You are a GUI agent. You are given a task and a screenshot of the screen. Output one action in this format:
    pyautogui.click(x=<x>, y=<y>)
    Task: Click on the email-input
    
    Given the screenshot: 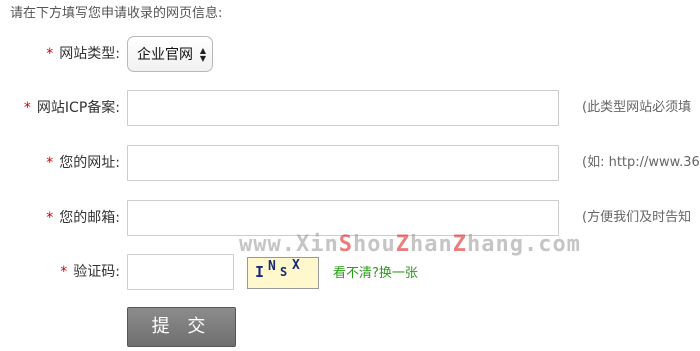 What is the action you would take?
    pyautogui.click(x=343, y=218)
    